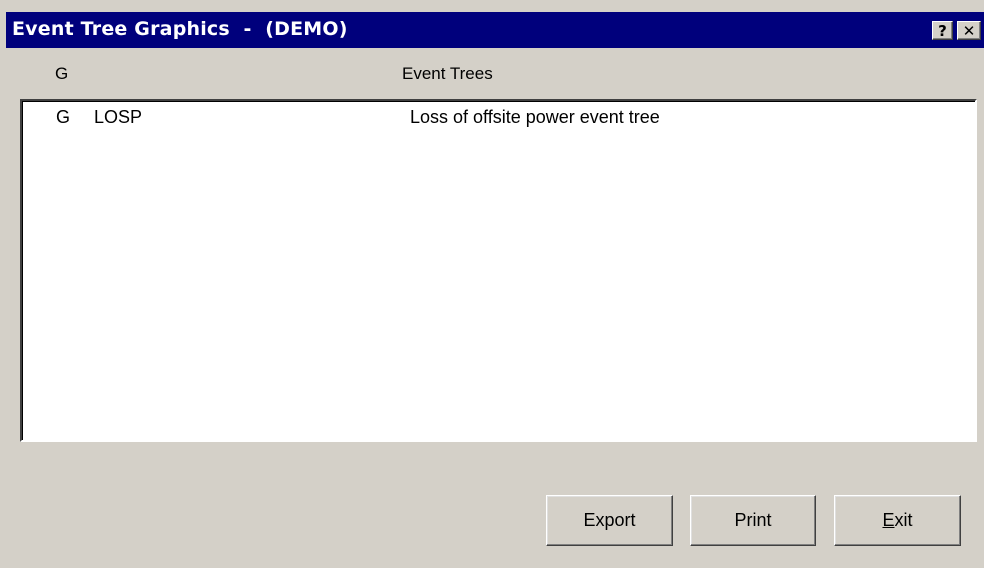 Image resolution: width=984 pixels, height=568 pixels. Describe the element at coordinates (495, 30) in the screenshot. I see `title-bar: Event Tree Graphics - (DEMO) ? ✕` at that location.